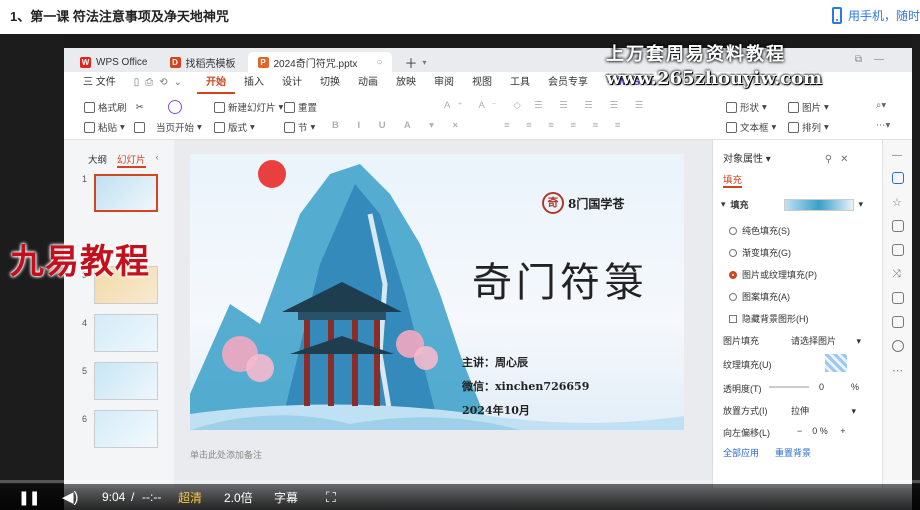 Image resolution: width=920 pixels, height=510 pixels. What do you see at coordinates (898, 370) in the screenshot?
I see `more-icon: ⋯` at bounding box center [898, 370].